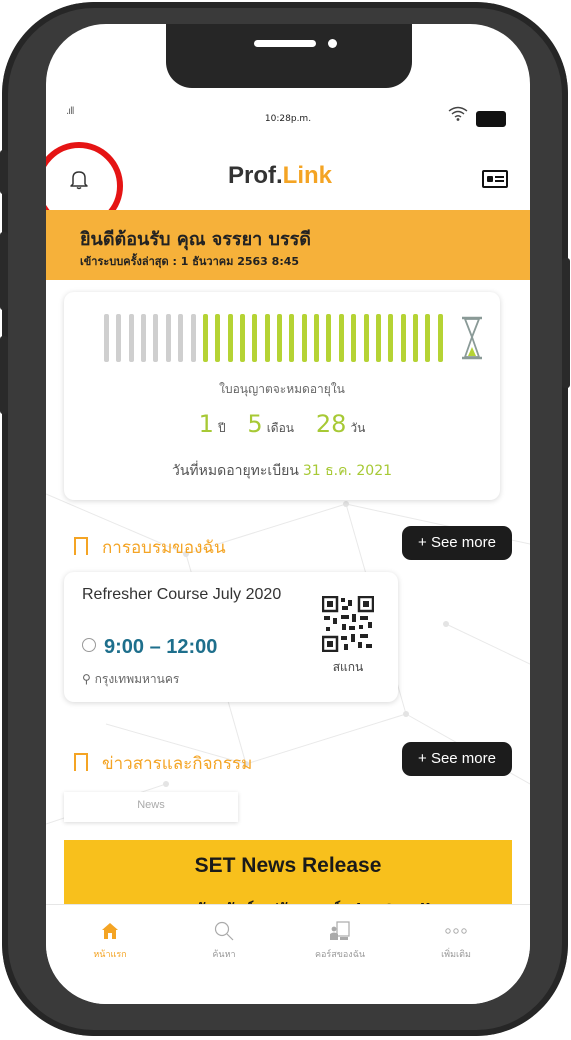 The height and width of the screenshot is (1040, 571). I want to click on phone-power-button, so click(566, 323).